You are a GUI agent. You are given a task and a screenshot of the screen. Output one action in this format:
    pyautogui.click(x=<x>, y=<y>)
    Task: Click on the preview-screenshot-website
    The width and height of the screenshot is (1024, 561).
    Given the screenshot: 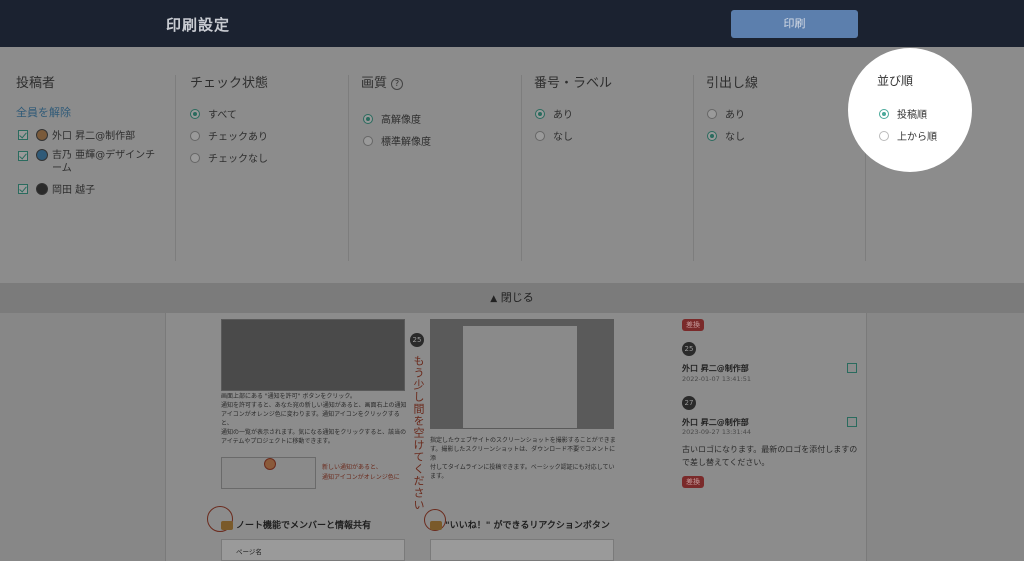 What is the action you would take?
    pyautogui.click(x=522, y=374)
    